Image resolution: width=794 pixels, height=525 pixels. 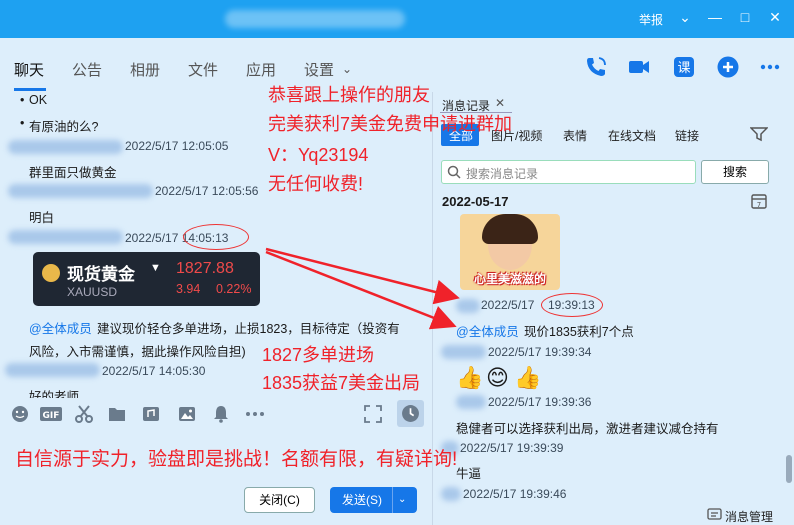 I want to click on smile-face-icon: 😊, so click(x=497, y=377).